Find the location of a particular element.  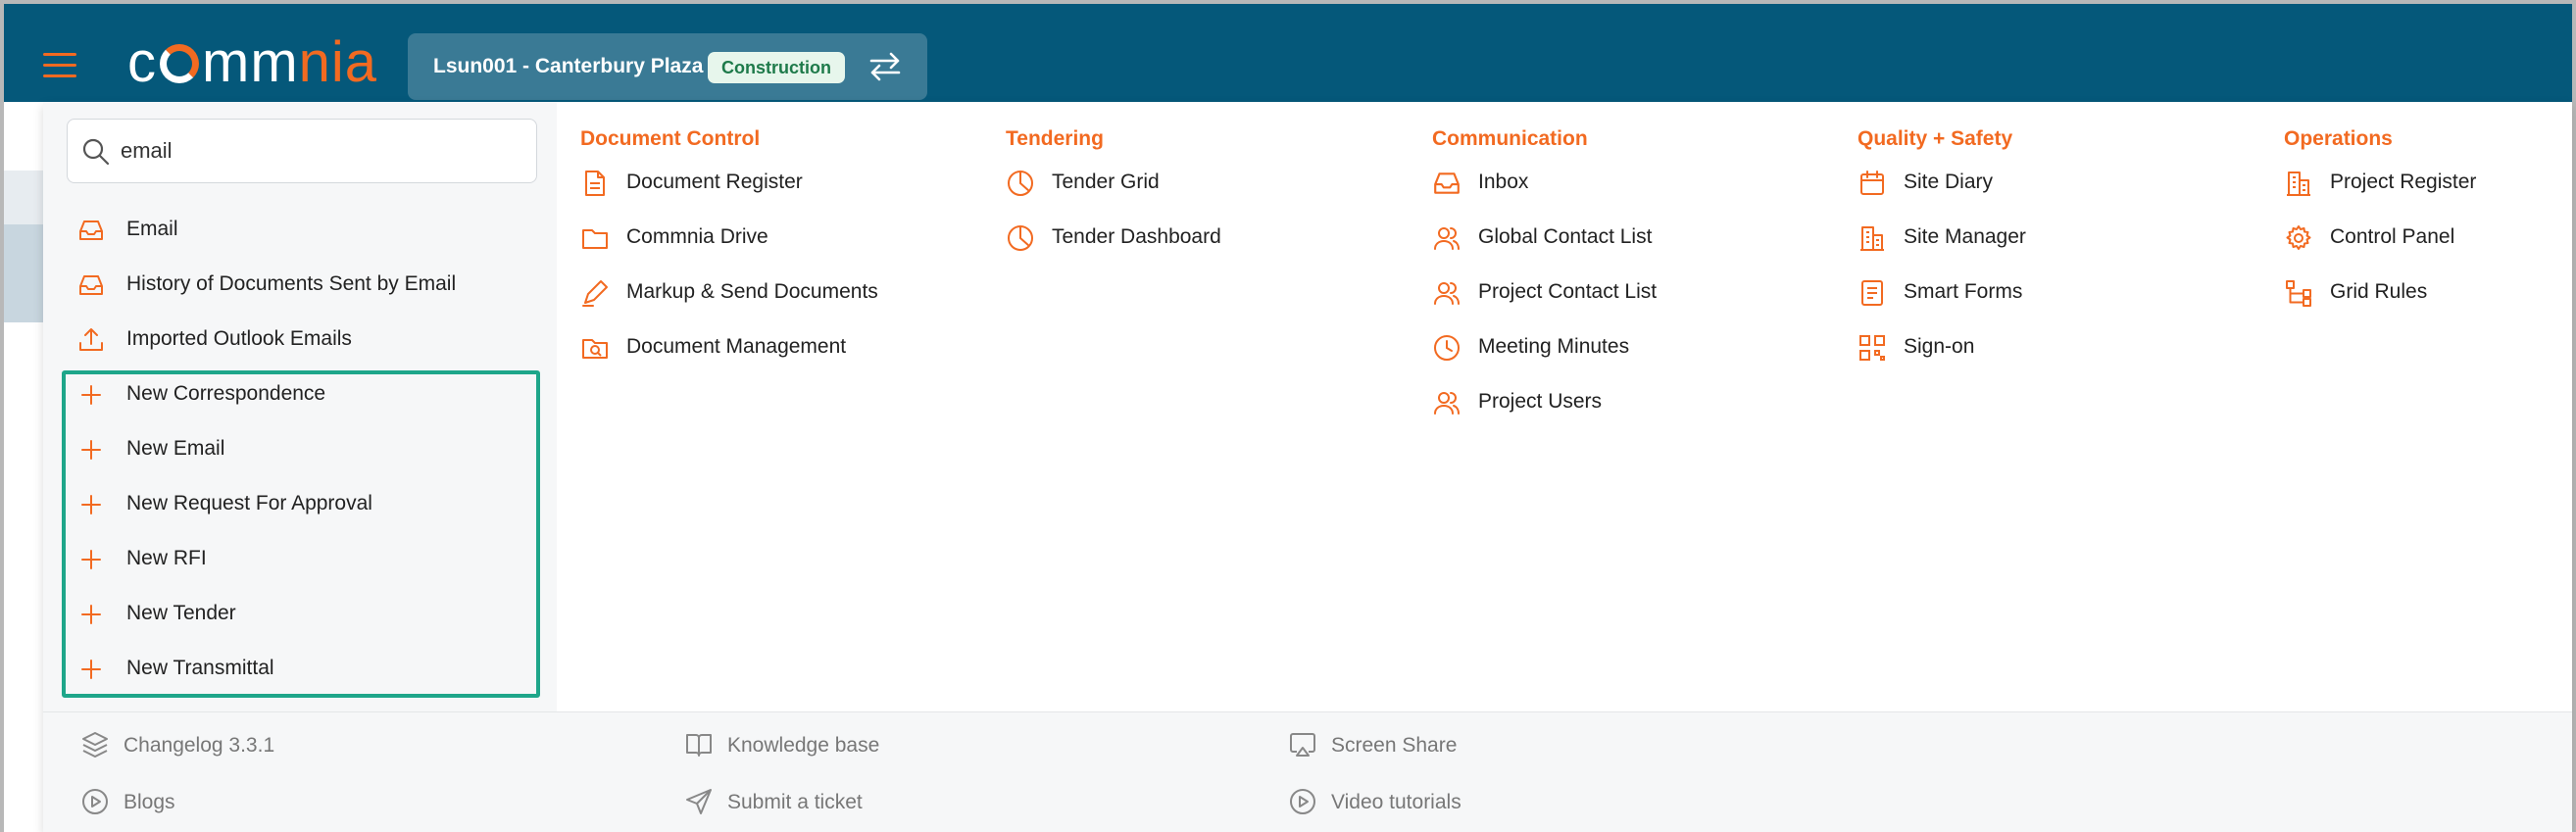

search-box is located at coordinates (302, 151).